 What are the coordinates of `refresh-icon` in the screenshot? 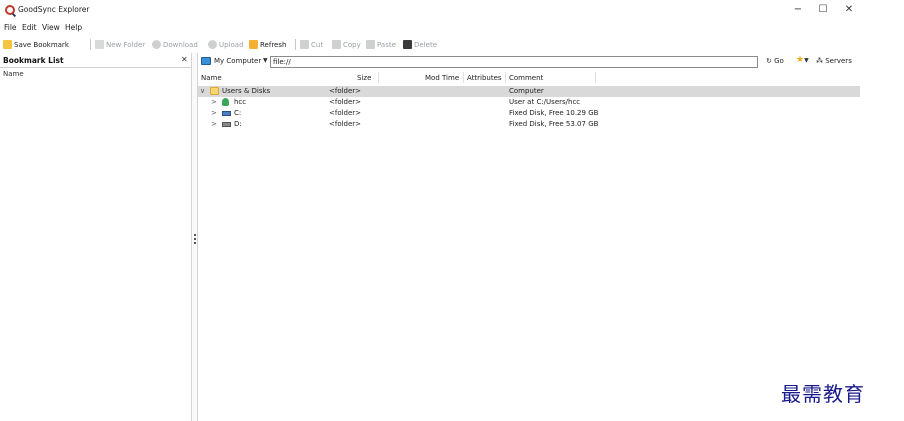 It's located at (253, 44).